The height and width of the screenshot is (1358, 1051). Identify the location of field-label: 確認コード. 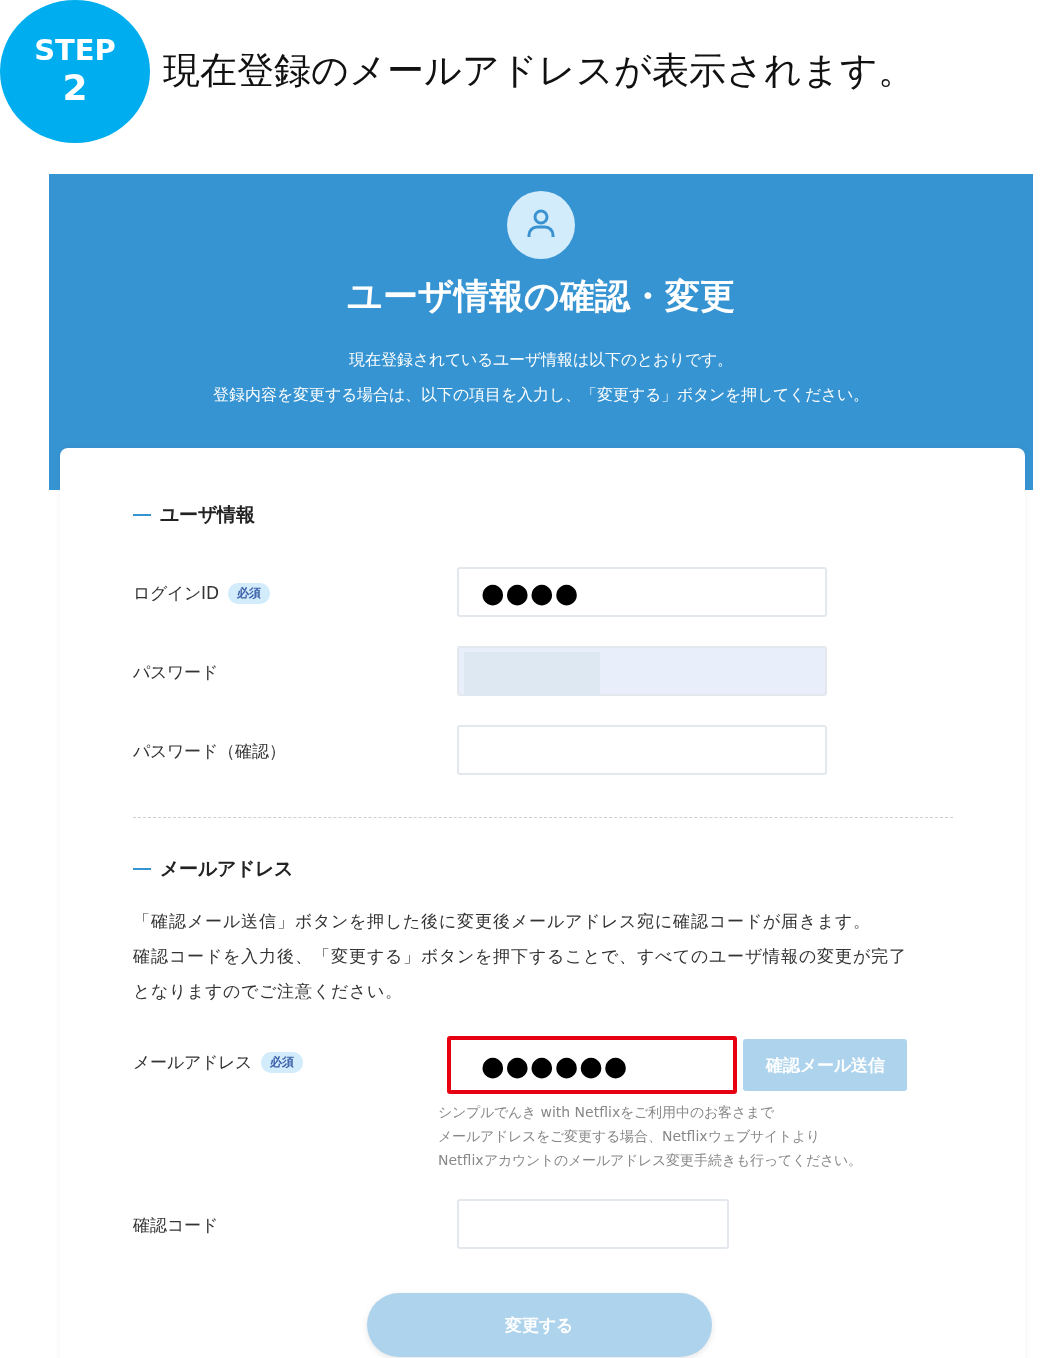
(175, 1225).